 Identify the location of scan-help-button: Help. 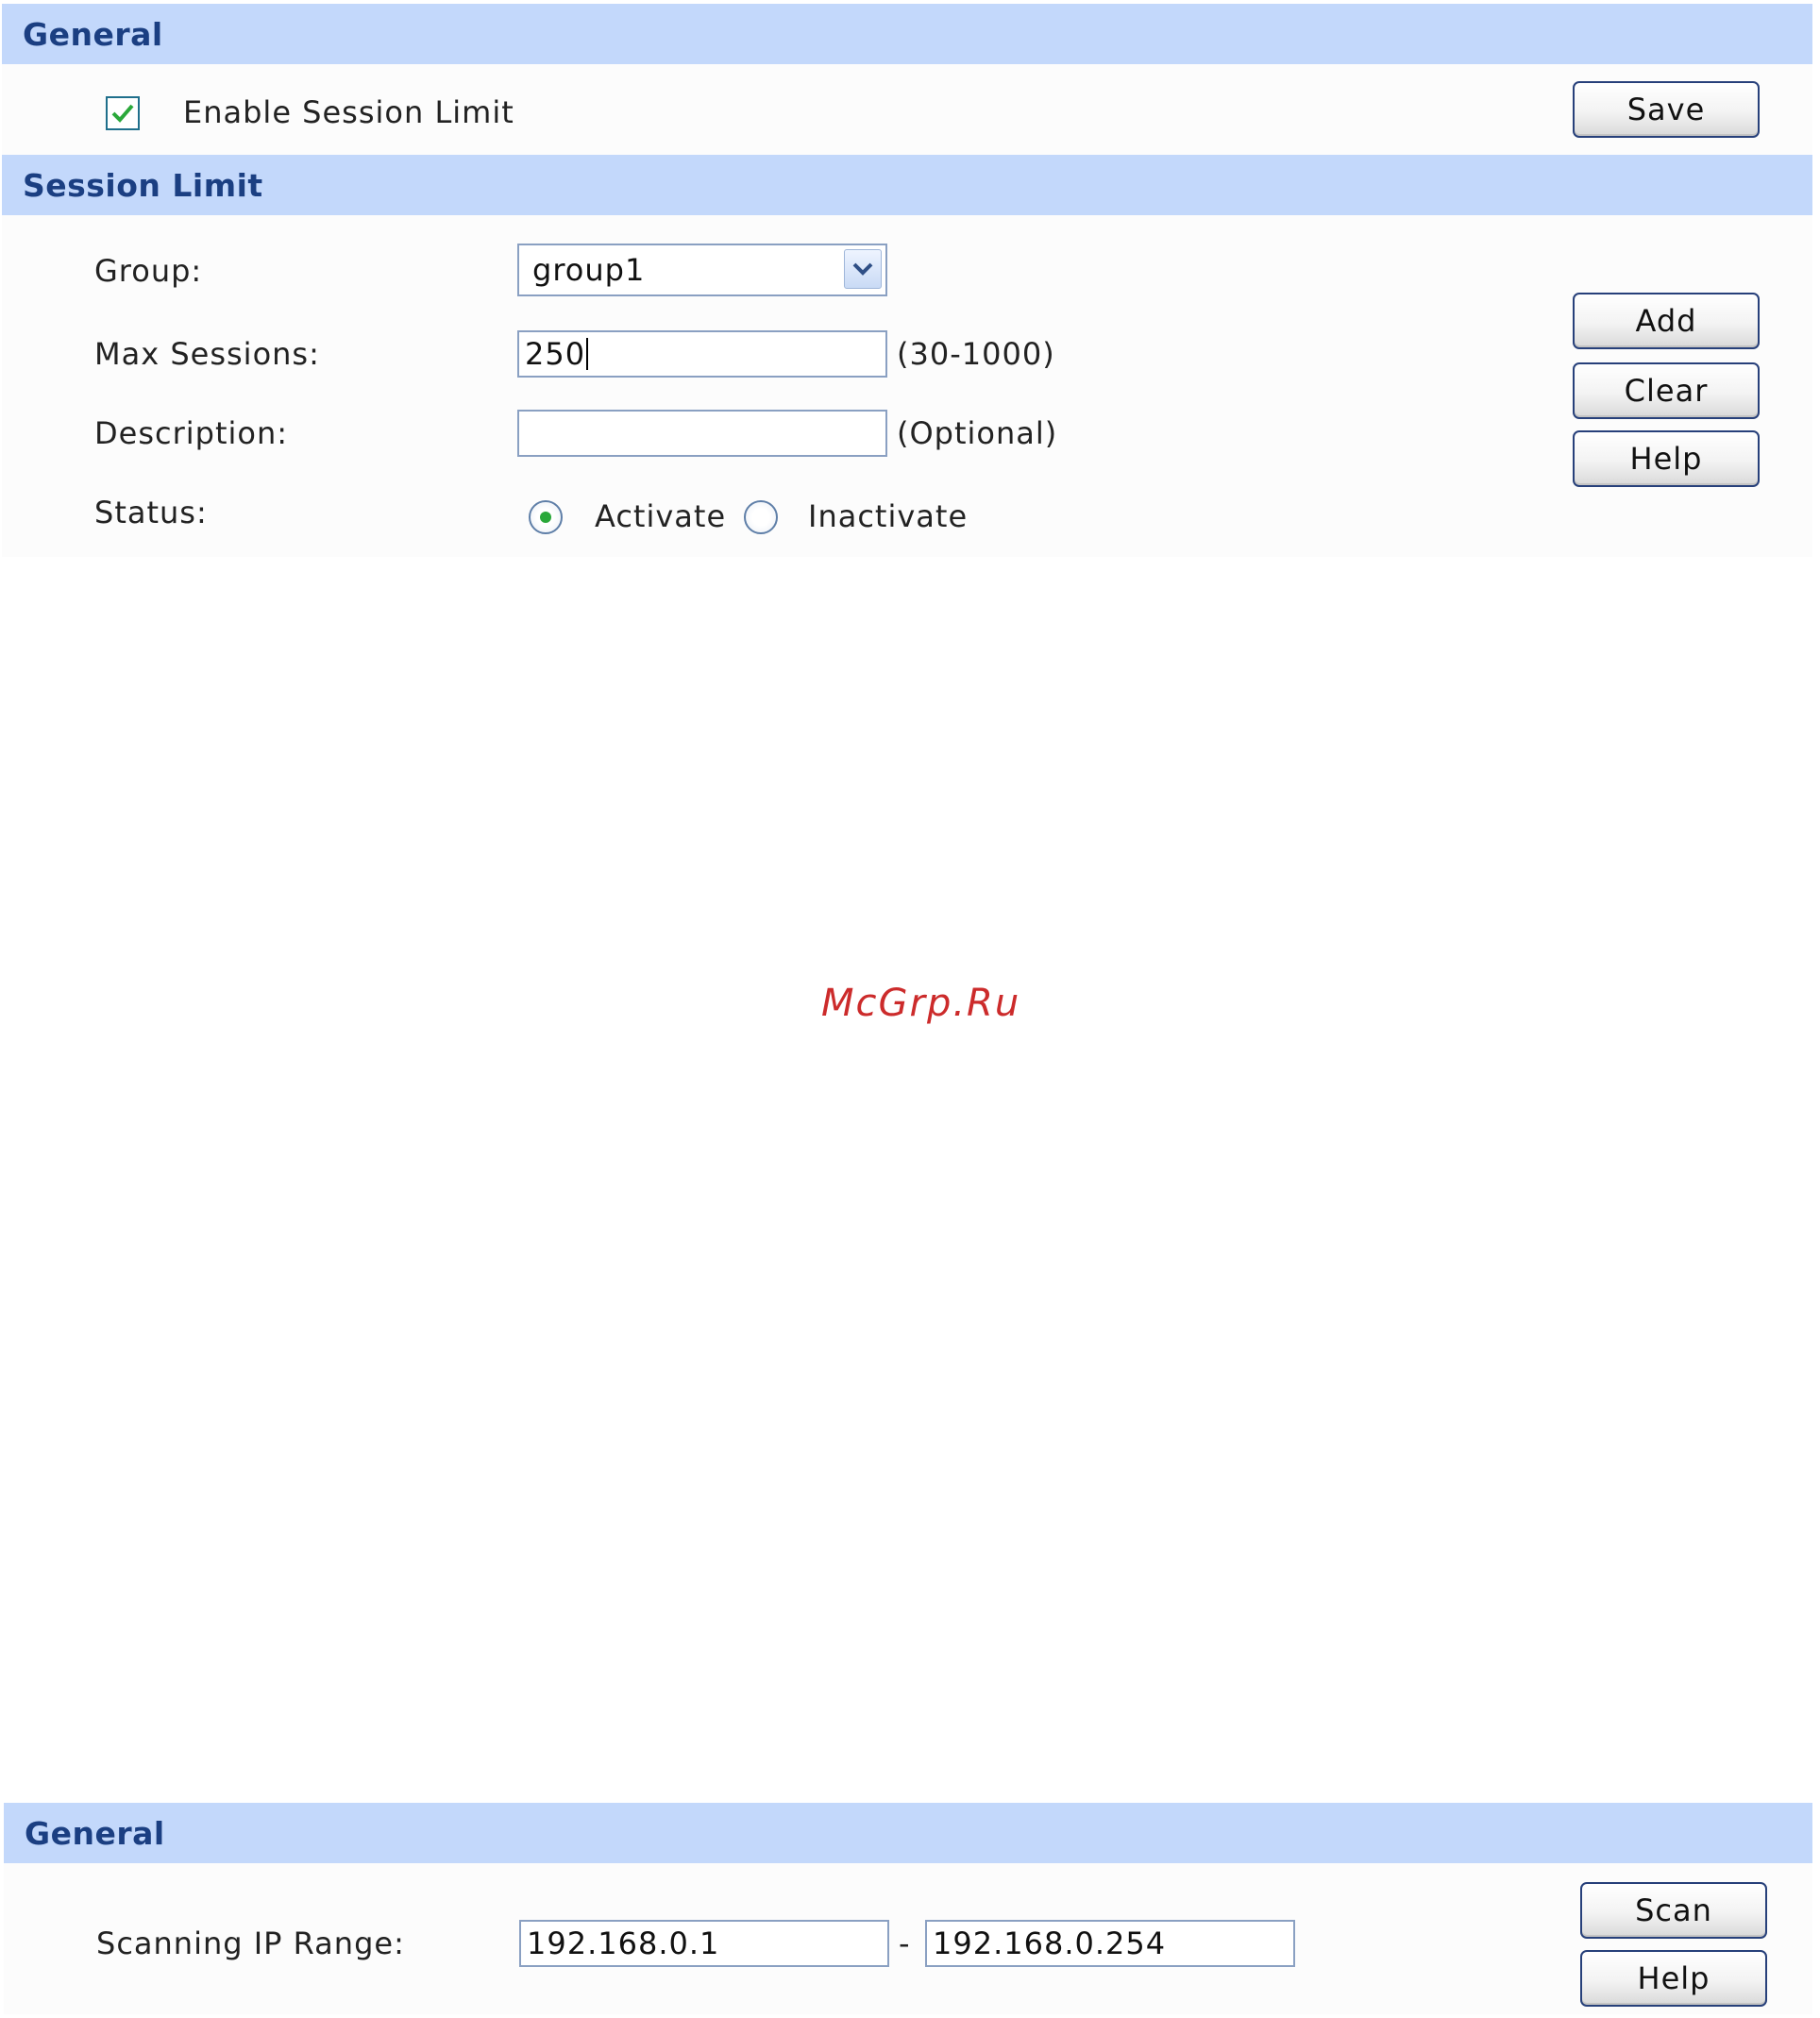
(1673, 1978).